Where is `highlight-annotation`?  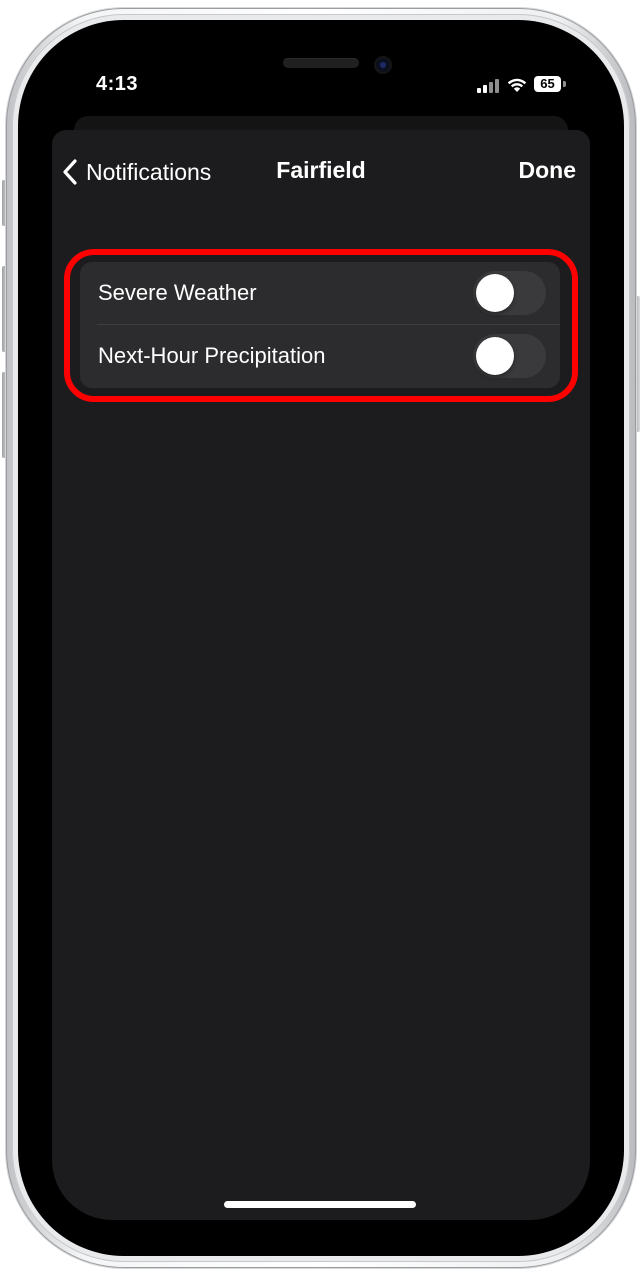 highlight-annotation is located at coordinates (321, 325).